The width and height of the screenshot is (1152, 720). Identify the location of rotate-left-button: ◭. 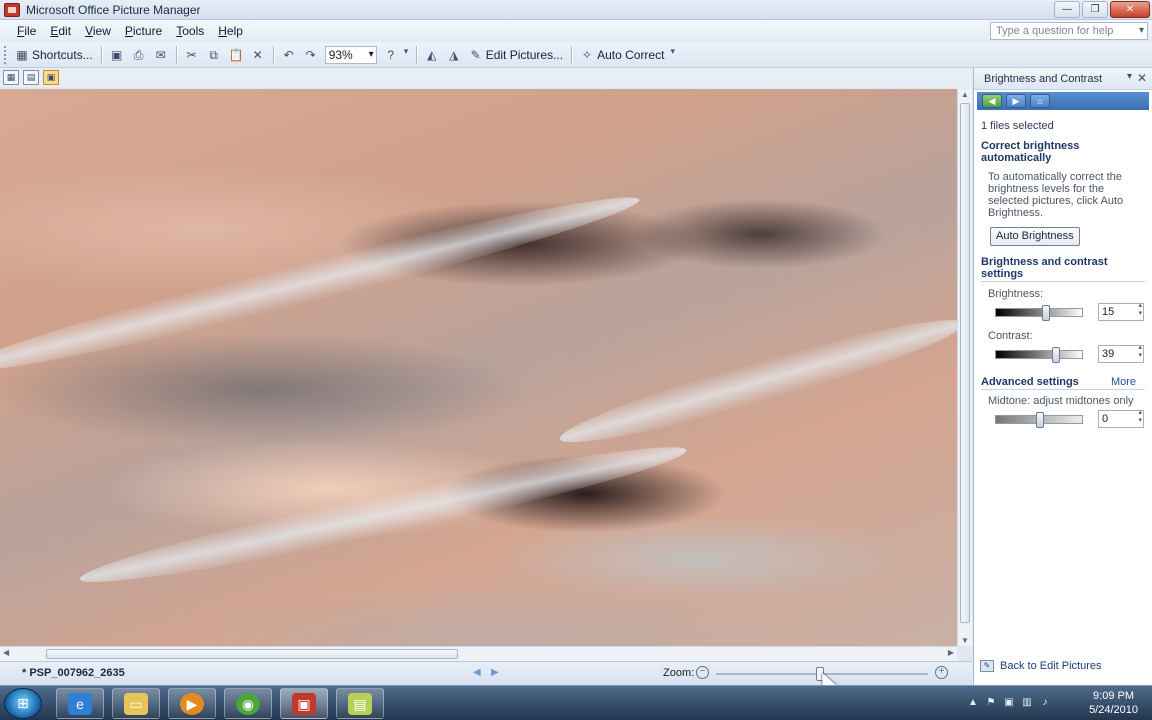
(432, 55).